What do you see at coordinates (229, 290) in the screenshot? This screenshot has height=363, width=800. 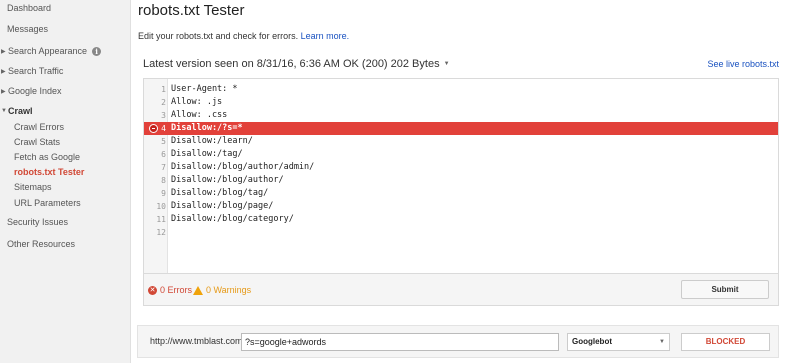 I see `warnings-label: 0 Warnings` at bounding box center [229, 290].